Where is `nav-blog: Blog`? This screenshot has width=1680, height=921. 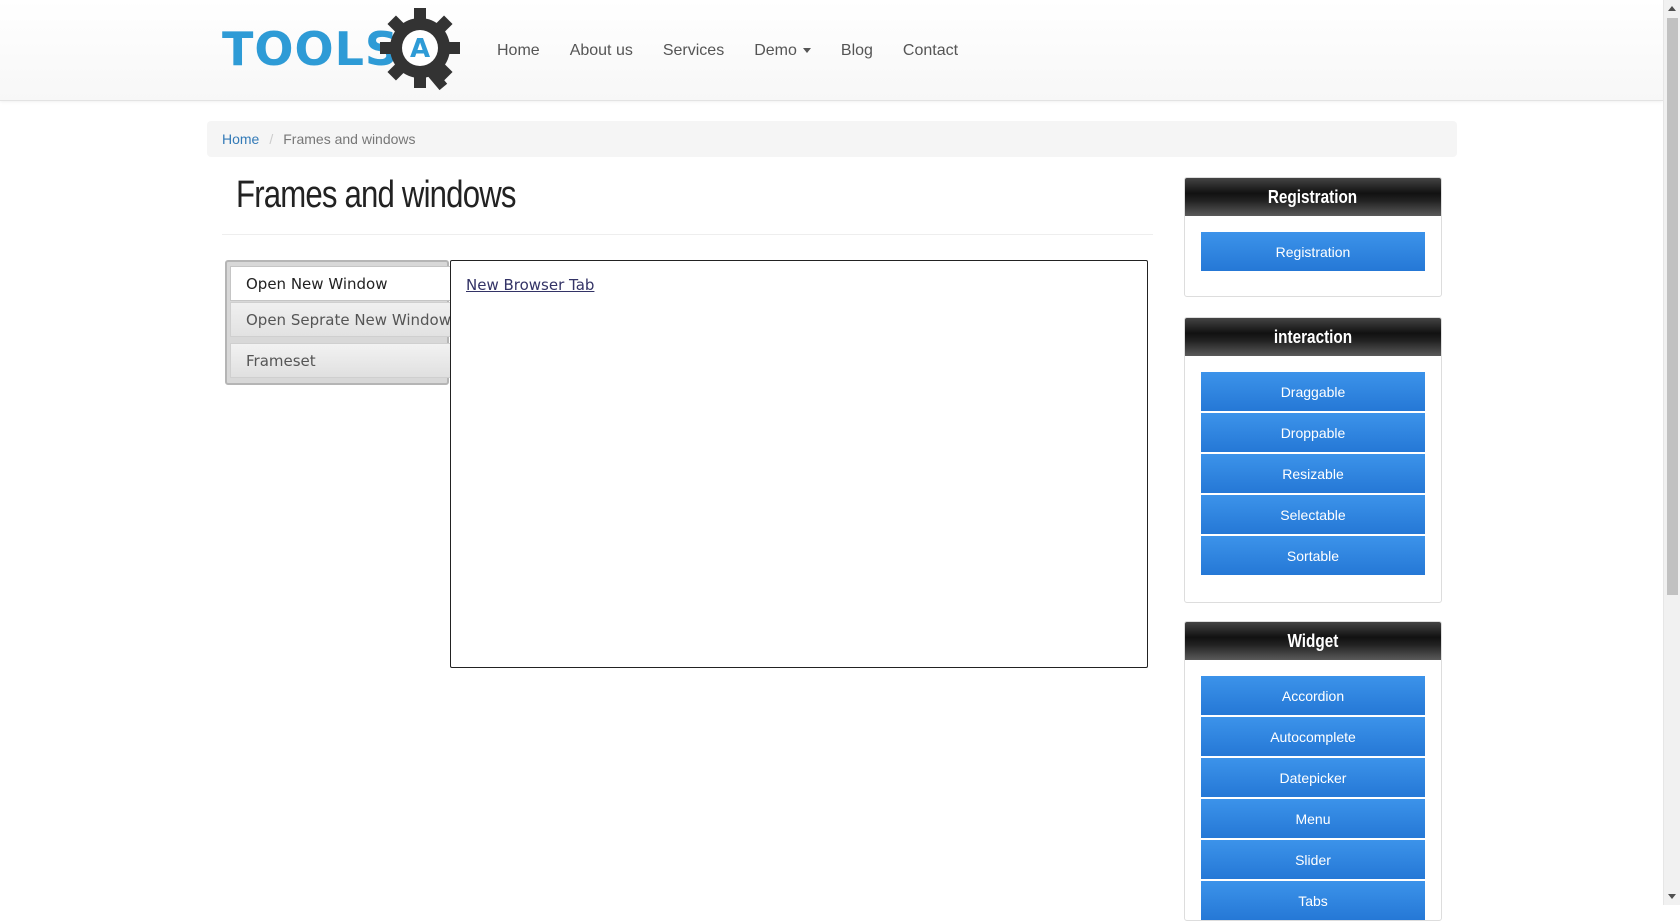 nav-blog: Blog is located at coordinates (857, 51).